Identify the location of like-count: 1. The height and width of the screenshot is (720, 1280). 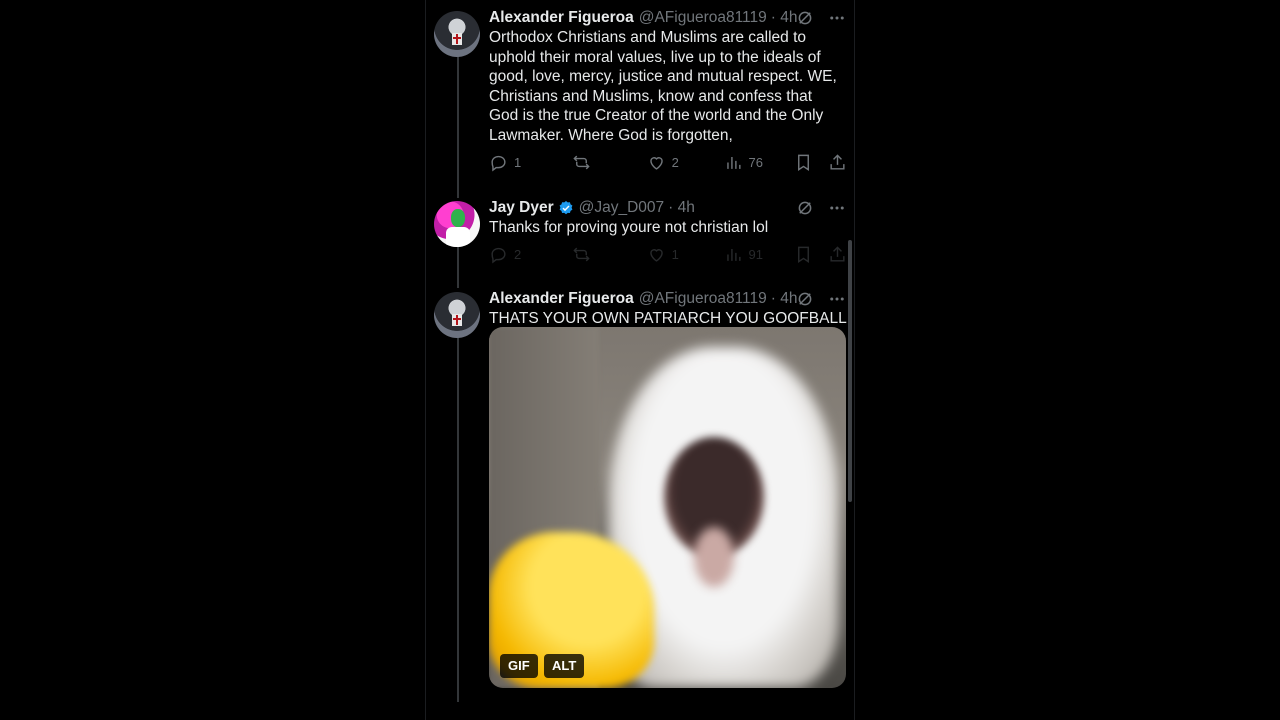
(675, 254).